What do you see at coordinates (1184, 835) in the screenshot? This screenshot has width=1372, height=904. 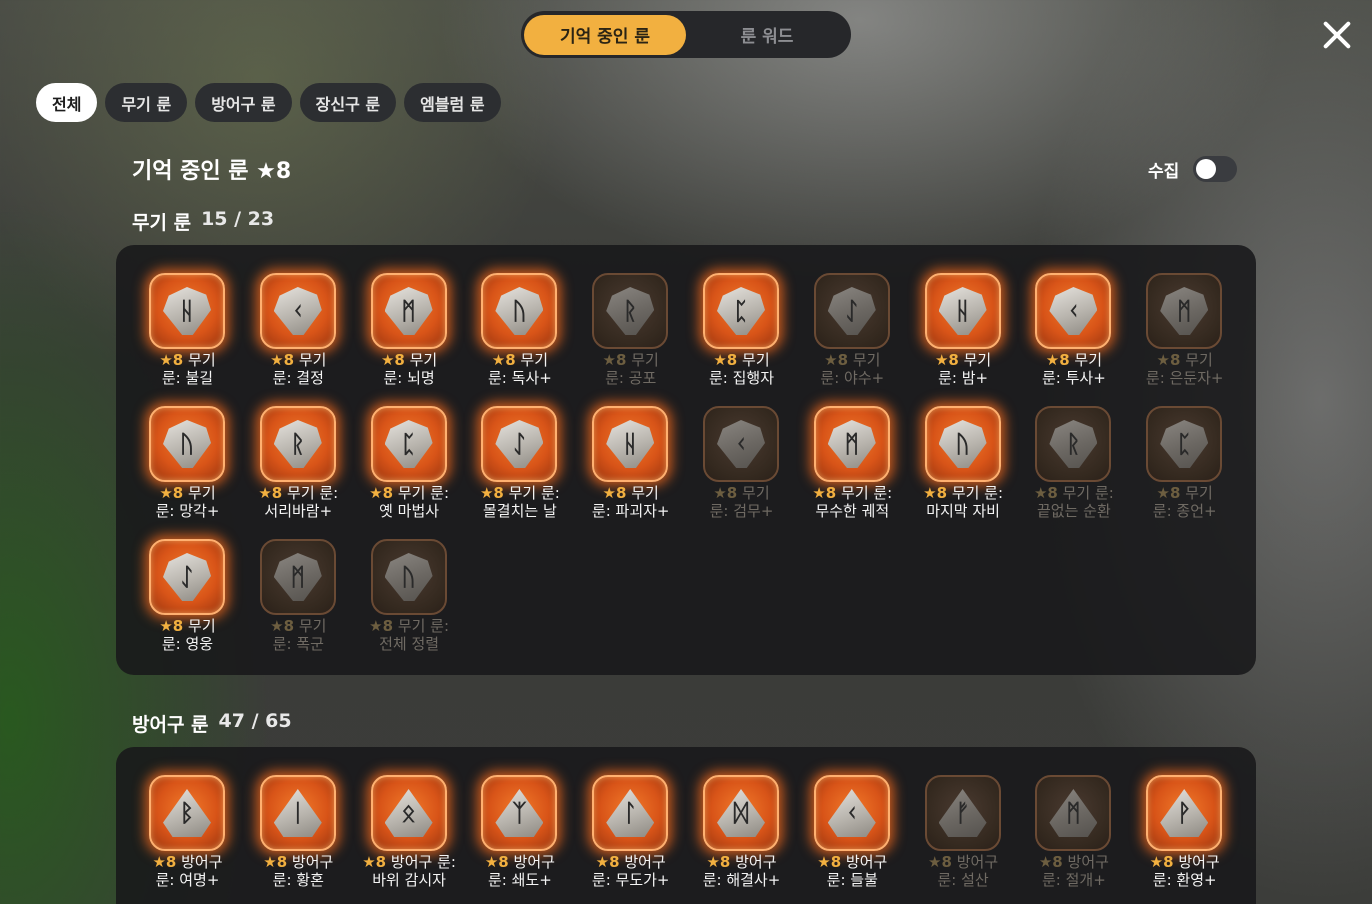 I see `rune-slot: ᚹ ★8 방어구 룬: 환영+` at bounding box center [1184, 835].